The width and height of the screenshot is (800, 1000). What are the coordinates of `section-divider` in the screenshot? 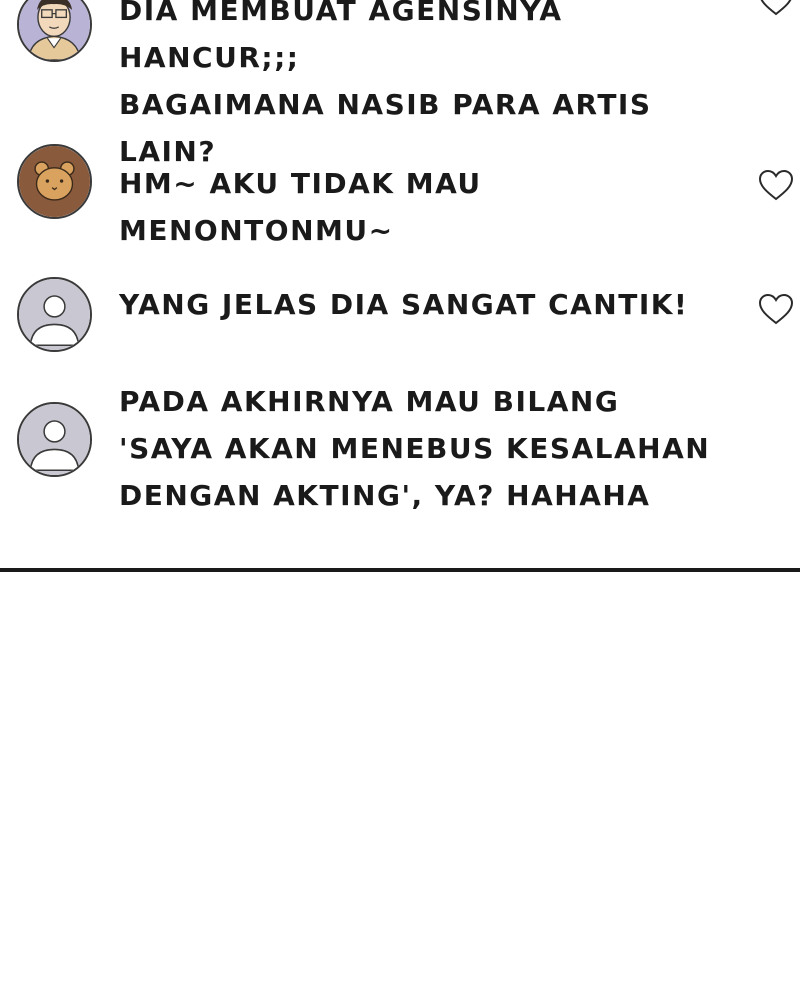 It's located at (400, 570).